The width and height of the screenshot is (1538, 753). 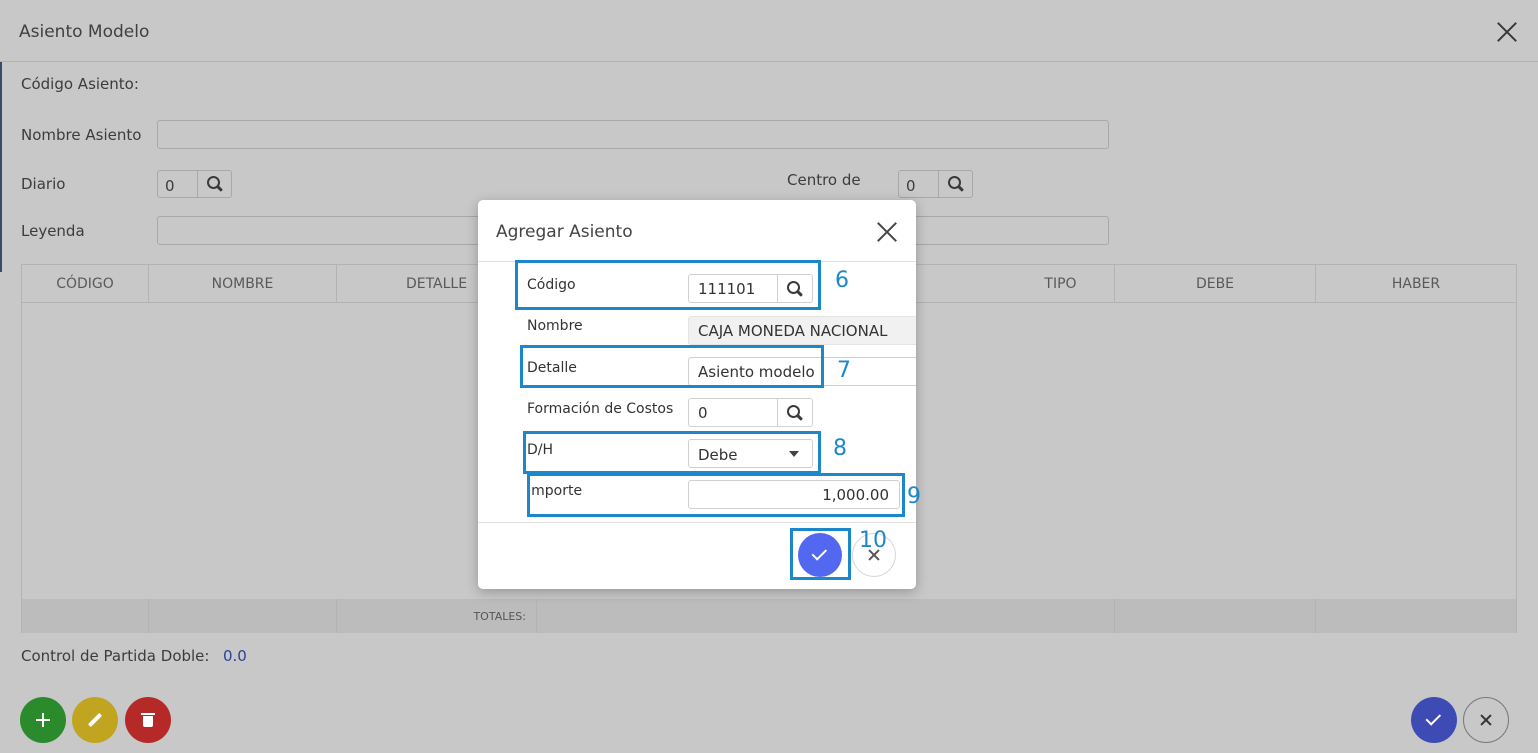 What do you see at coordinates (697, 522) in the screenshot?
I see `modal-footer-divider` at bounding box center [697, 522].